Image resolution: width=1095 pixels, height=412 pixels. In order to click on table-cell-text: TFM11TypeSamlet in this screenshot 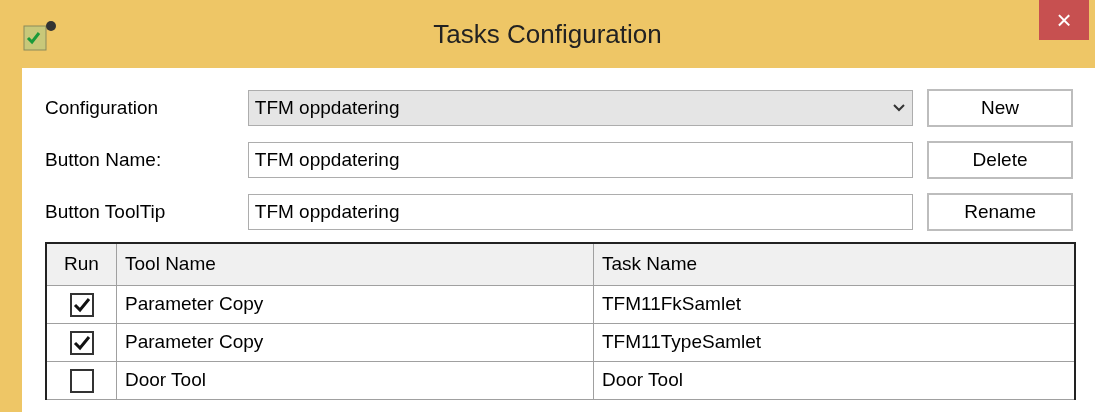, I will do `click(682, 342)`.